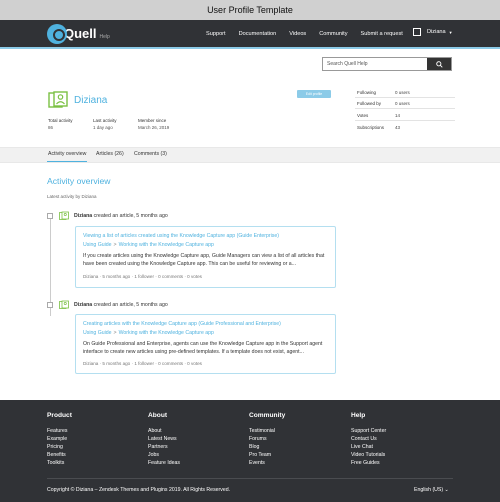  What do you see at coordinates (436, 32) in the screenshot?
I see `user-menu-name: Diziana` at bounding box center [436, 32].